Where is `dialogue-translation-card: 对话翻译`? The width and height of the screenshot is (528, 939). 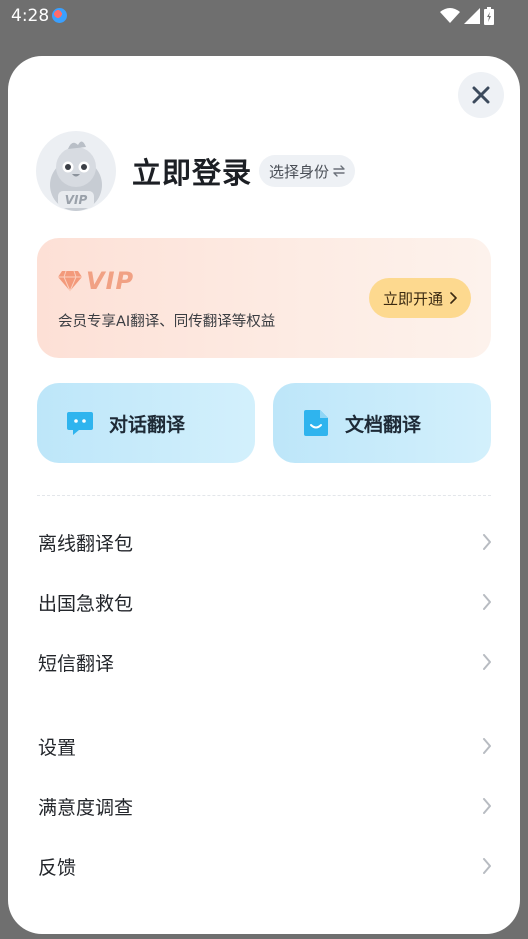
dialogue-translation-card: 对话翻译 is located at coordinates (146, 423).